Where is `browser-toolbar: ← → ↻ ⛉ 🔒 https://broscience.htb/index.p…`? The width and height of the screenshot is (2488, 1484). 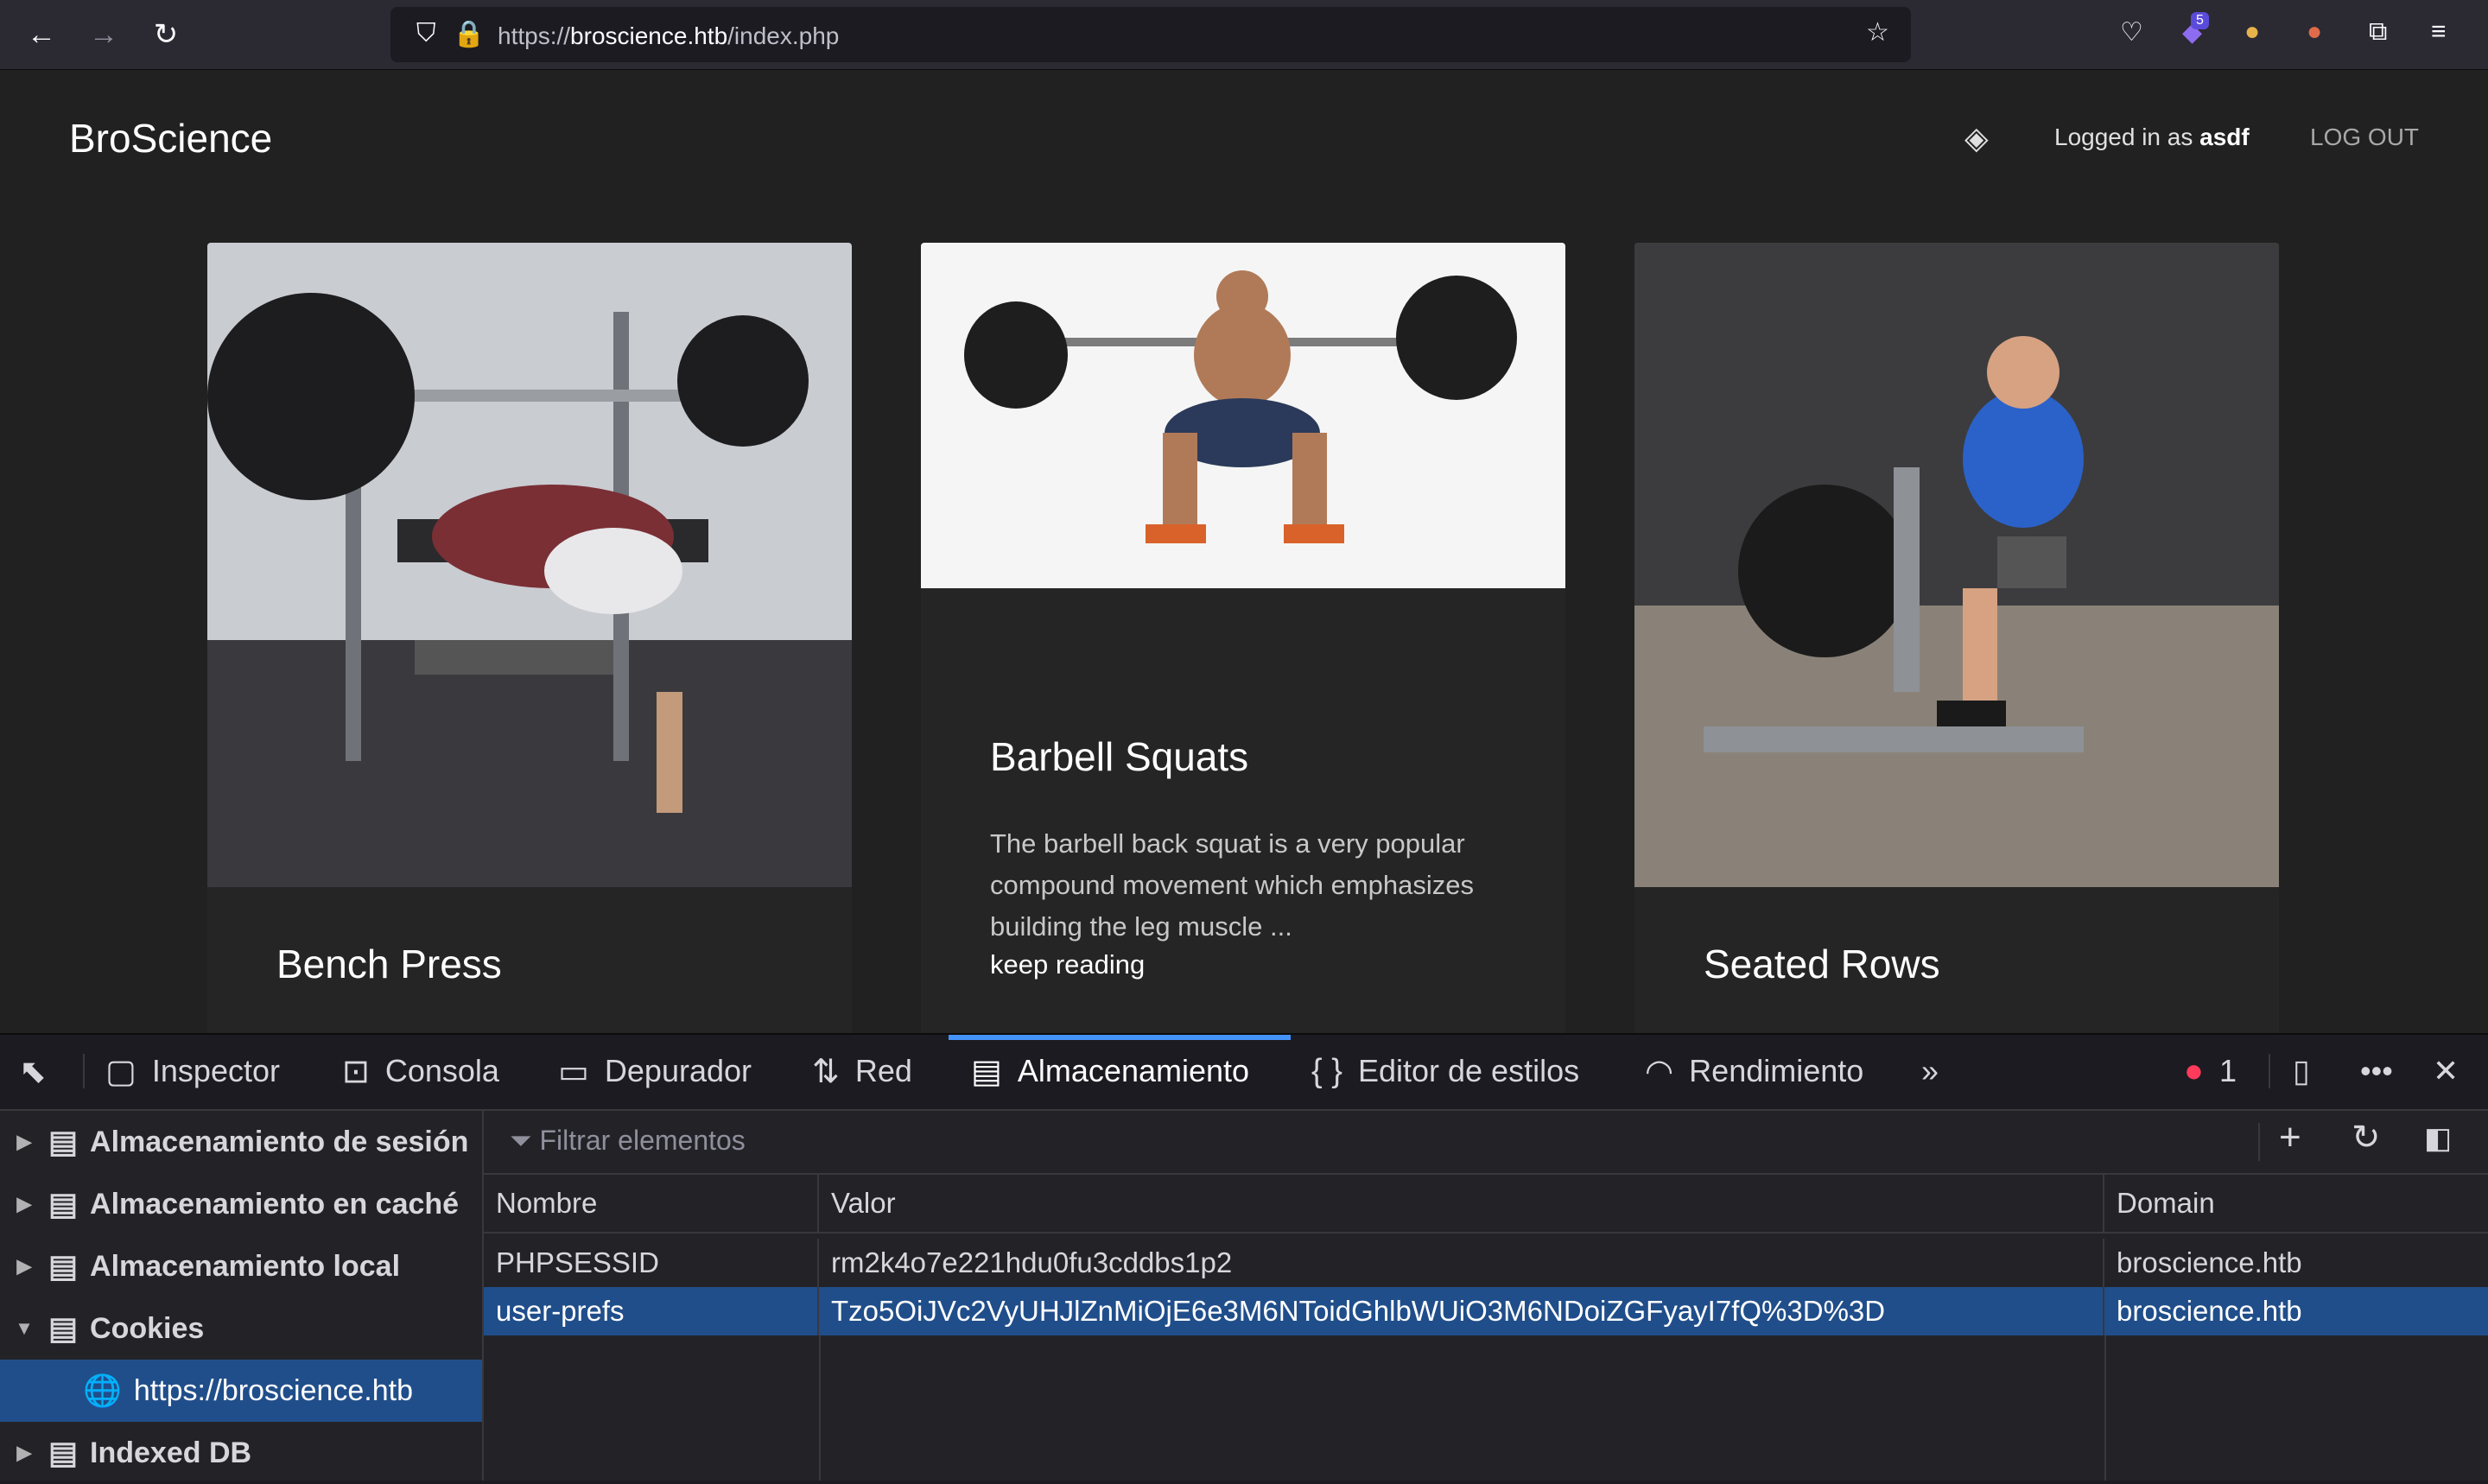 browser-toolbar: ← → ↻ ⛉ 🔒 https://broscience.htb/index.p… is located at coordinates (1244, 35).